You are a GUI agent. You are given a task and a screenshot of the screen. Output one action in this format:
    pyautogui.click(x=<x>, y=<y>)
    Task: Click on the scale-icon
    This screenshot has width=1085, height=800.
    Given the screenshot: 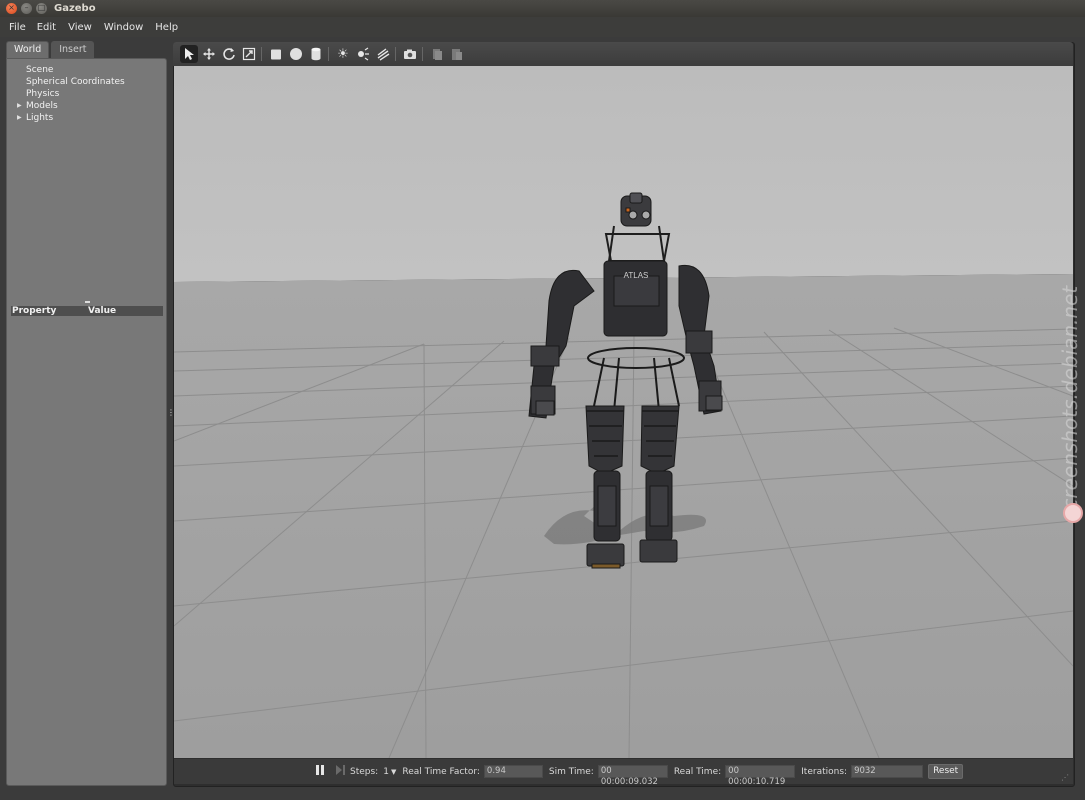 What is the action you would take?
    pyautogui.click(x=249, y=54)
    